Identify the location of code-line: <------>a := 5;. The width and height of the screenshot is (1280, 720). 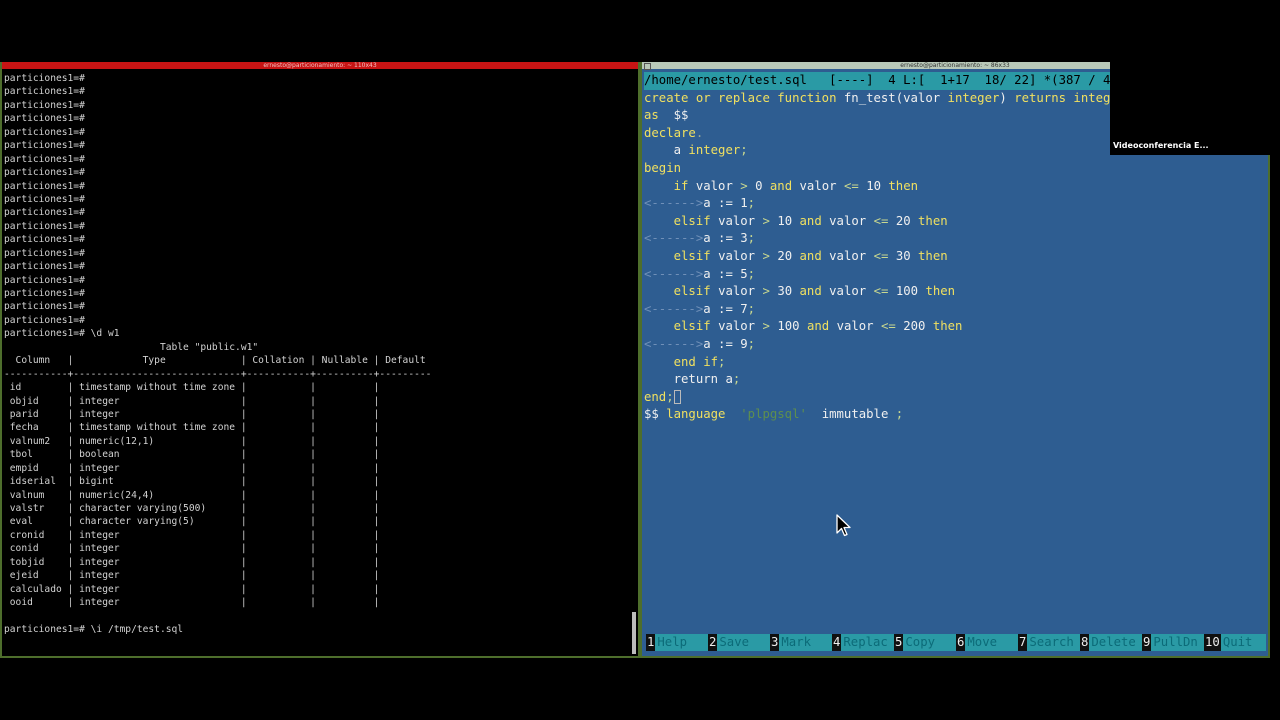
(700, 273).